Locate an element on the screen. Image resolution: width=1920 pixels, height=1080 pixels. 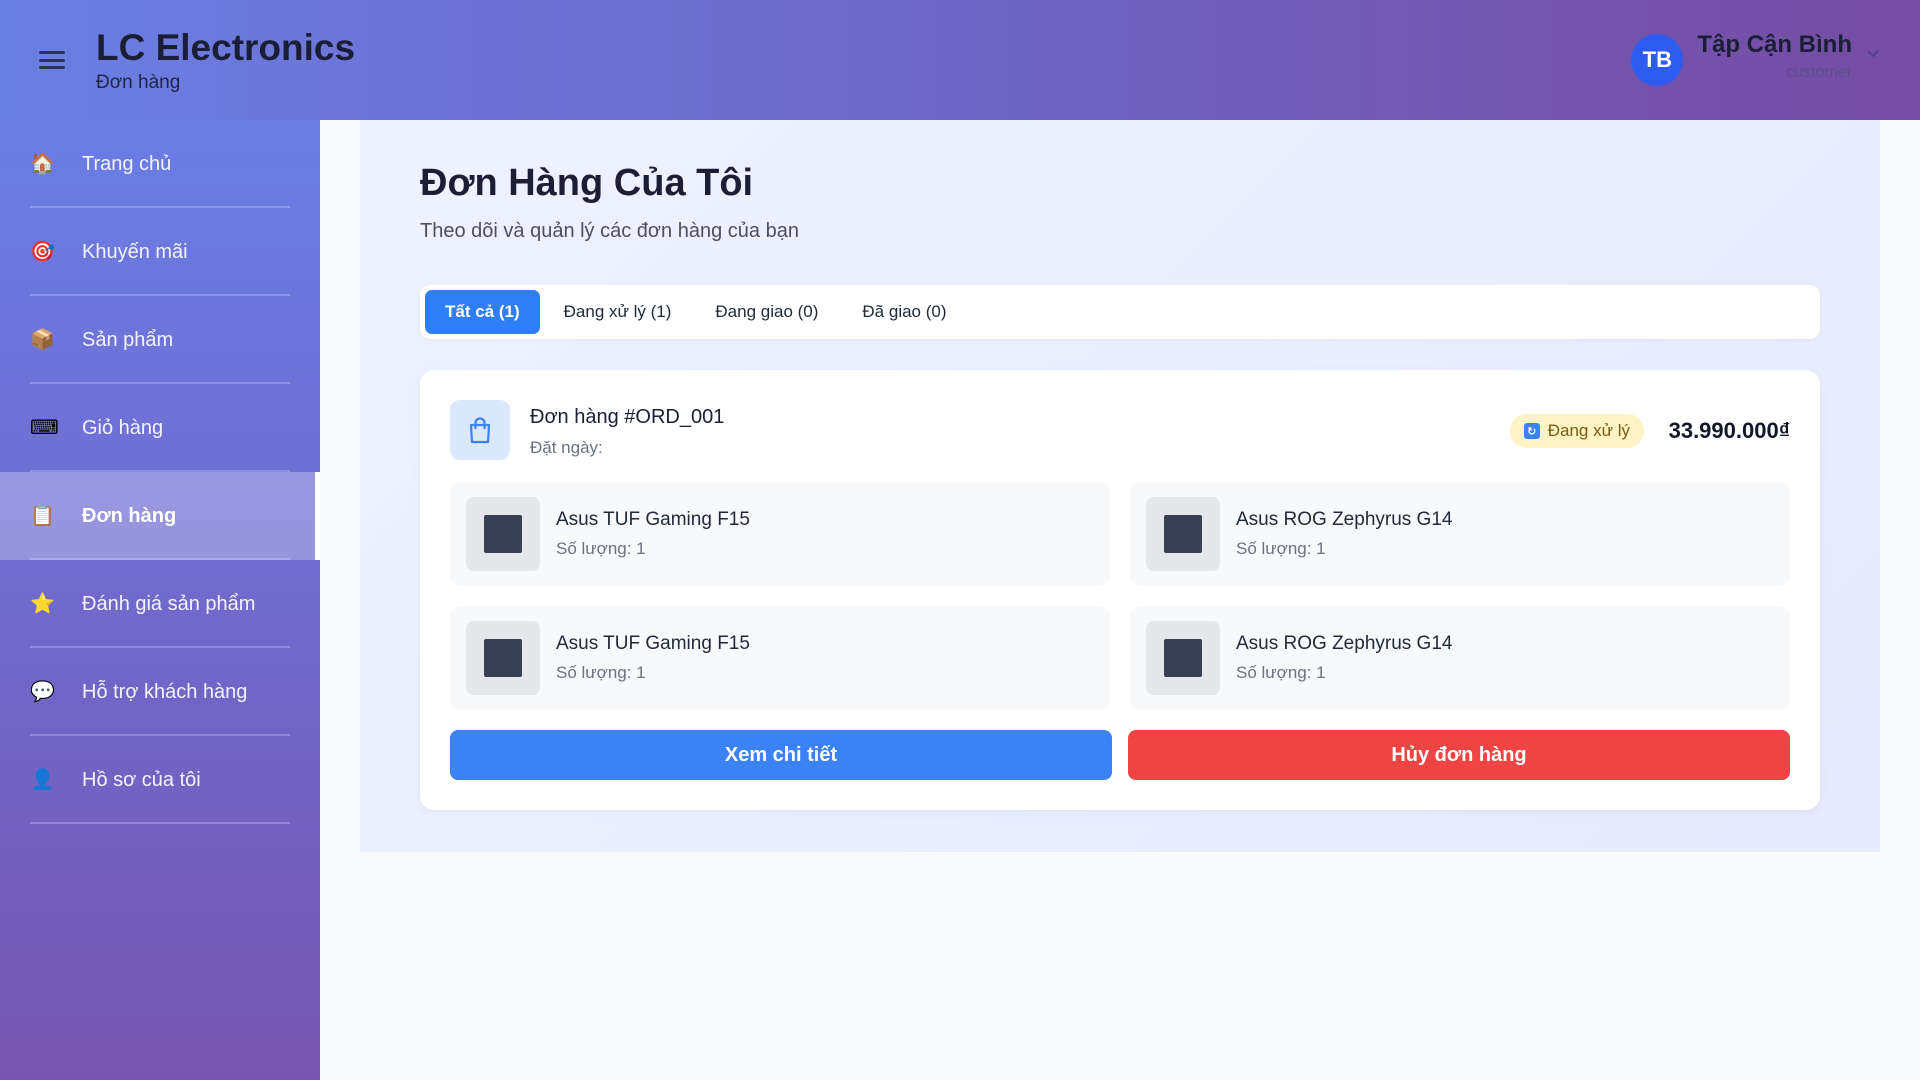
sidebar-item-cart: ⌨ Giỏ hàng is located at coordinates (160, 428).